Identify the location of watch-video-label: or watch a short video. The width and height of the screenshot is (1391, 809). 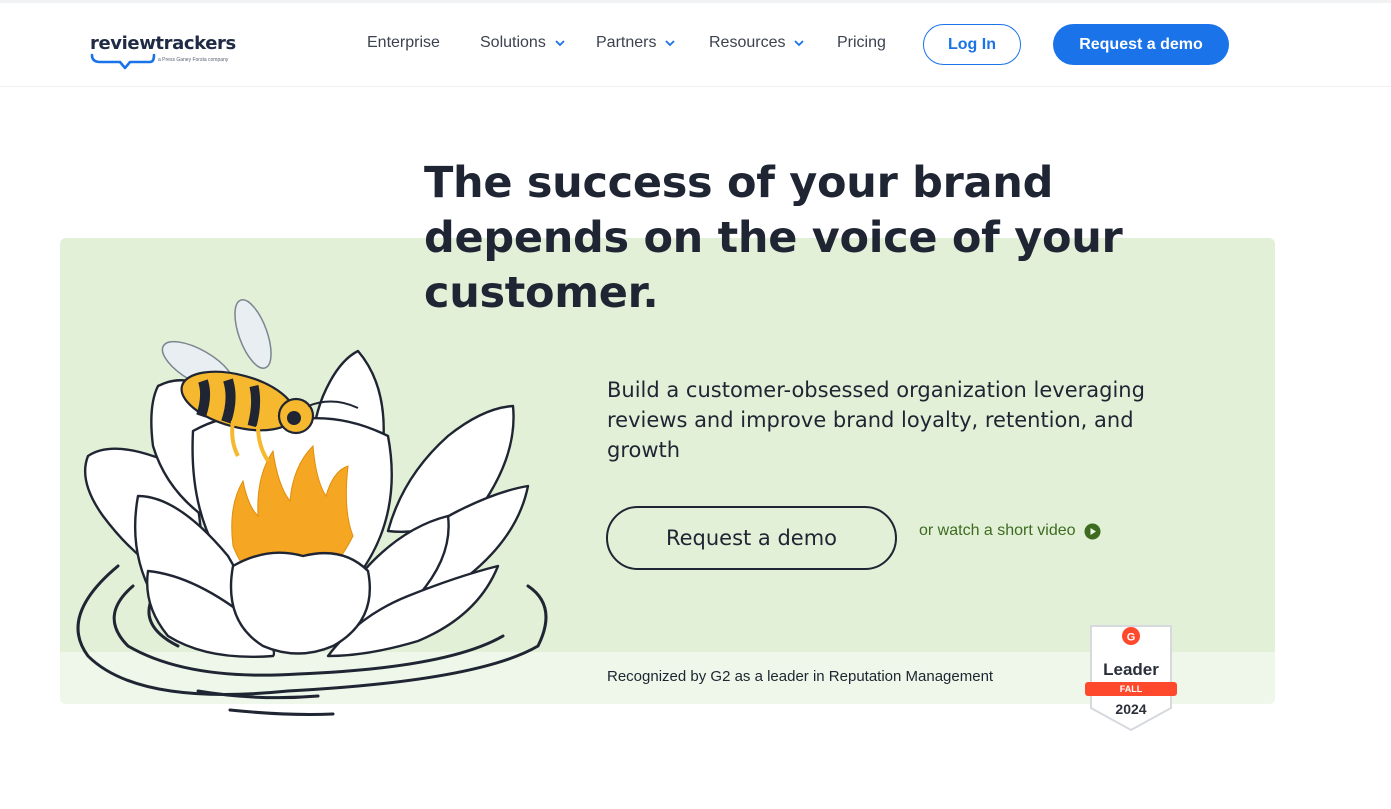
(997, 530).